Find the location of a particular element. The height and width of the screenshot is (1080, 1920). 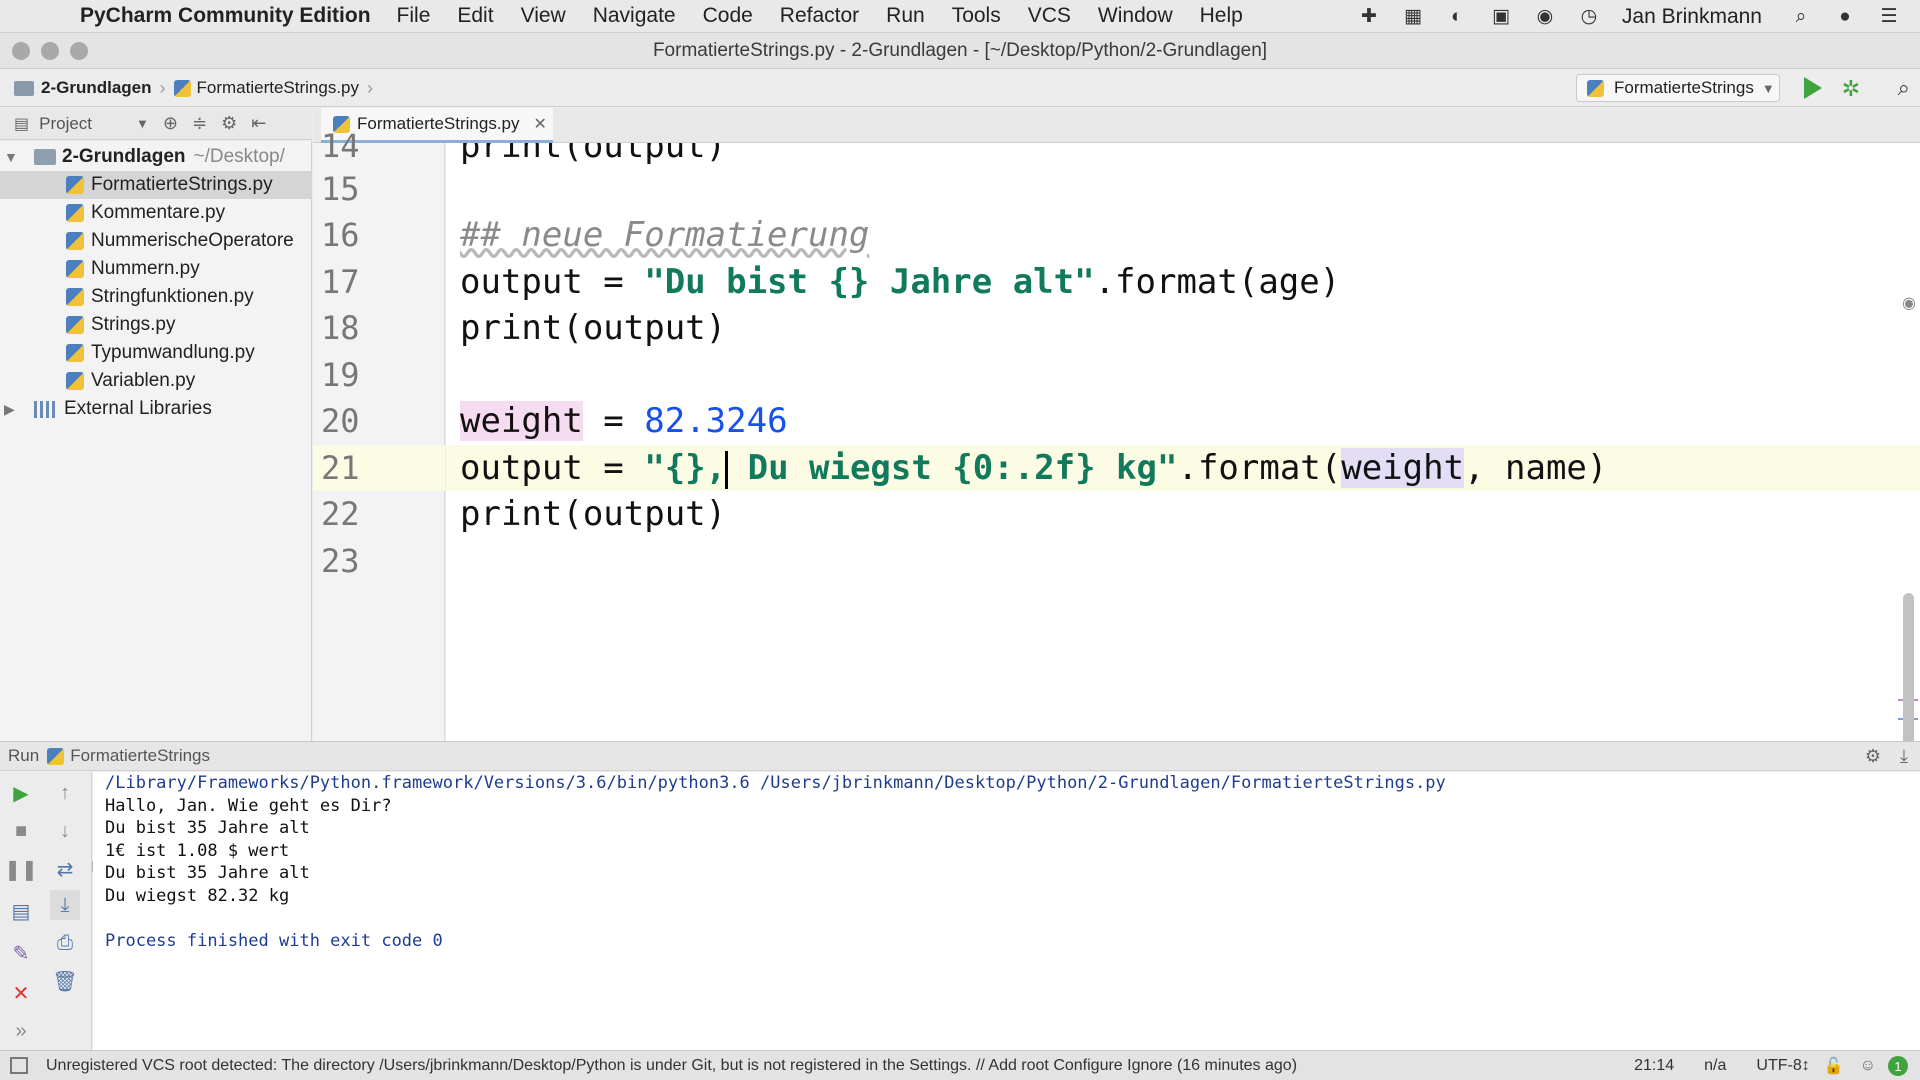

app-menu: PyCharm Community Edition is located at coordinates (225, 16).